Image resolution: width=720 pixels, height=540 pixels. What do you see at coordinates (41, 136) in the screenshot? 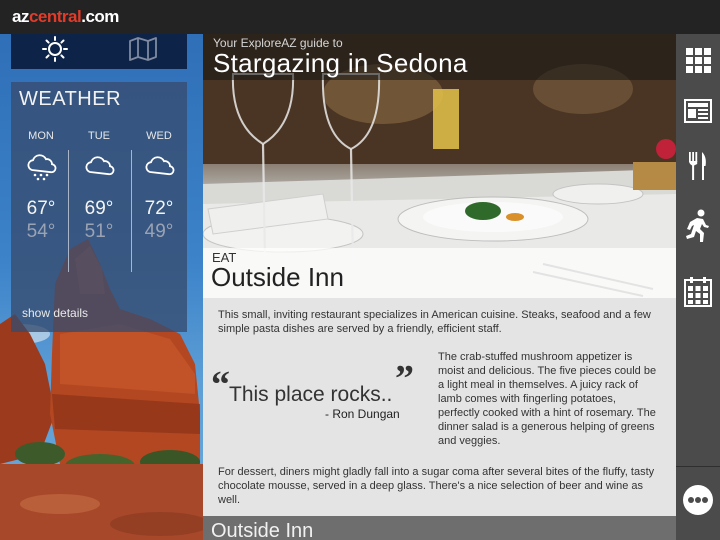
I see `day-name: MON` at bounding box center [41, 136].